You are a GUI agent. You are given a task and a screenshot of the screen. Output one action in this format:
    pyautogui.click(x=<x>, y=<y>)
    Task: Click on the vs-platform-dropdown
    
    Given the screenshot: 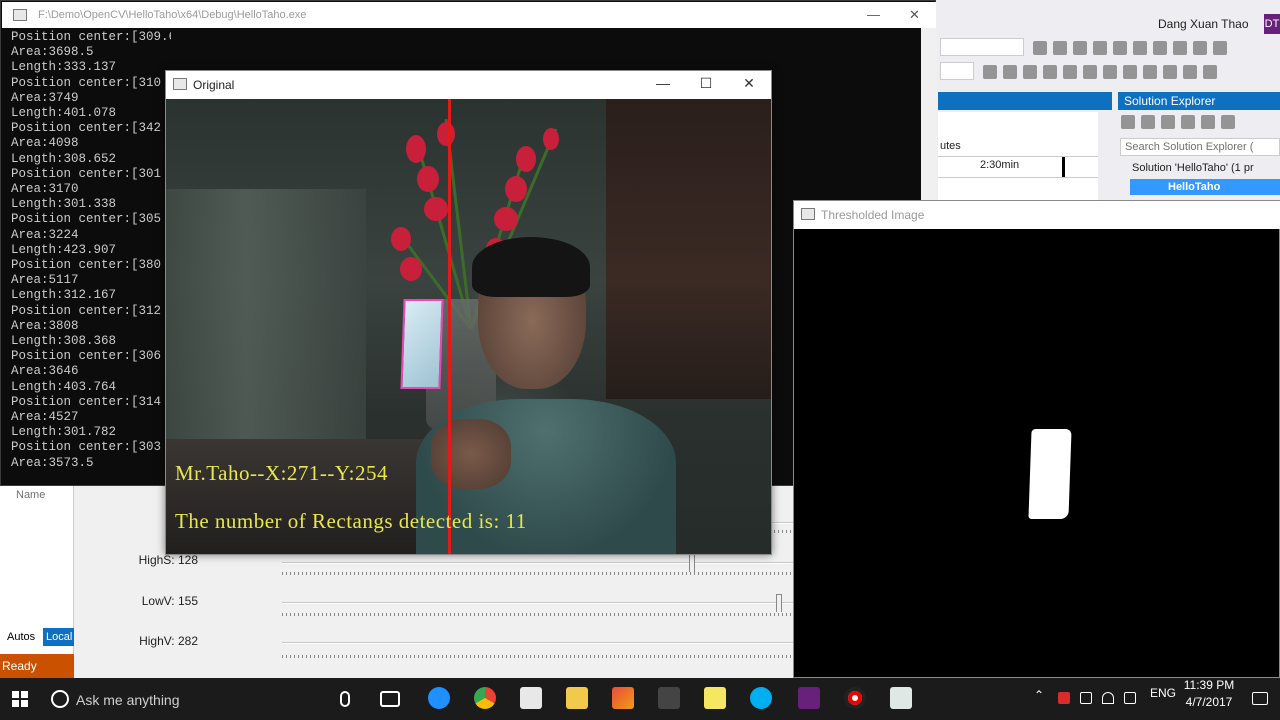 What is the action you would take?
    pyautogui.click(x=957, y=71)
    